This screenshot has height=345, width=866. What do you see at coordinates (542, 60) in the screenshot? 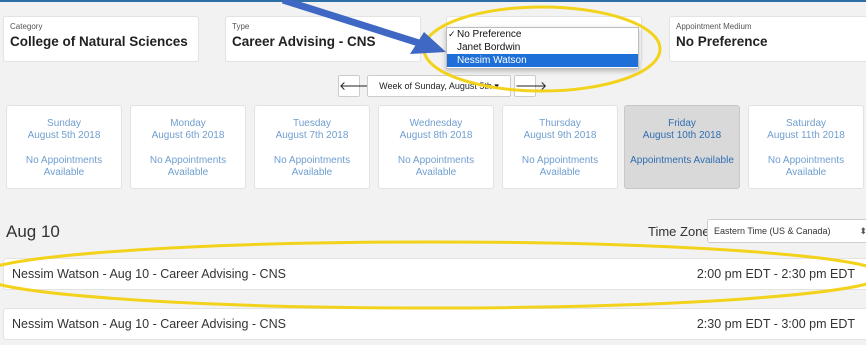
I see `staff-option-nessim-watson: Nessim Watson` at bounding box center [542, 60].